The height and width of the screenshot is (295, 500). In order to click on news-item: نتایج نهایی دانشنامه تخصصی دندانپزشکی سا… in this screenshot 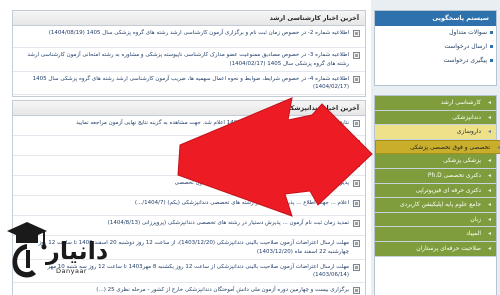, I will do `click(189, 126)`.